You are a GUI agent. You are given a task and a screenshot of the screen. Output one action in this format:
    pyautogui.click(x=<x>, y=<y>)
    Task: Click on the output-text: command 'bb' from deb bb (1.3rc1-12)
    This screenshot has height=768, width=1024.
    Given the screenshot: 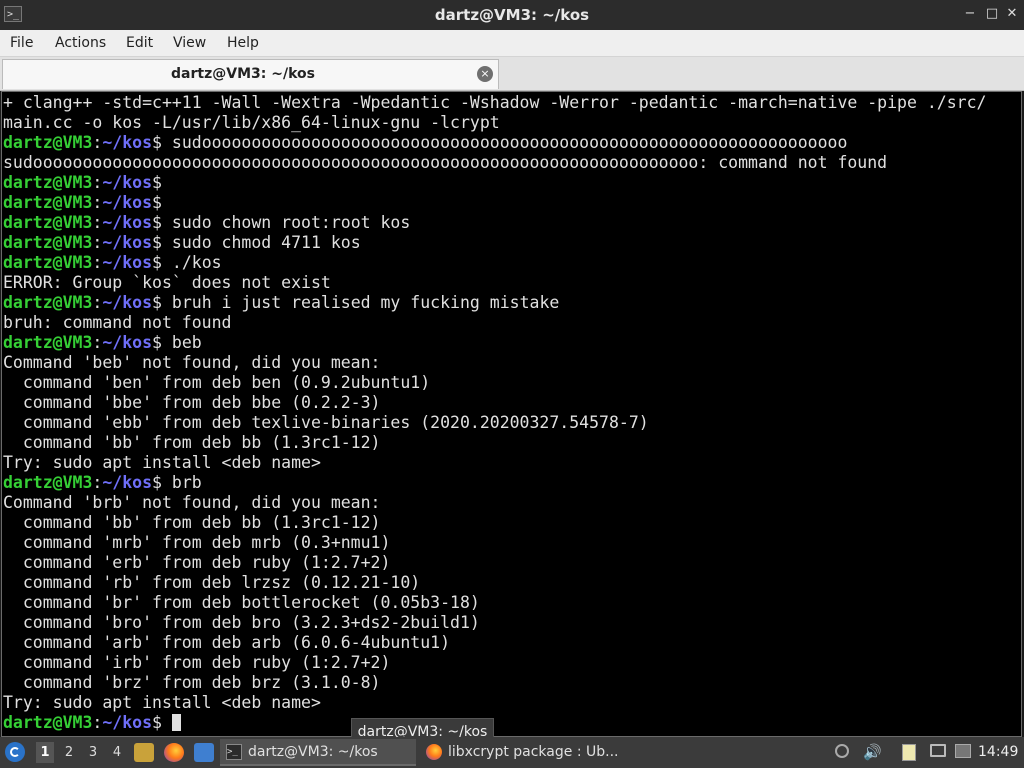 What is the action you would take?
    pyautogui.click(x=192, y=522)
    